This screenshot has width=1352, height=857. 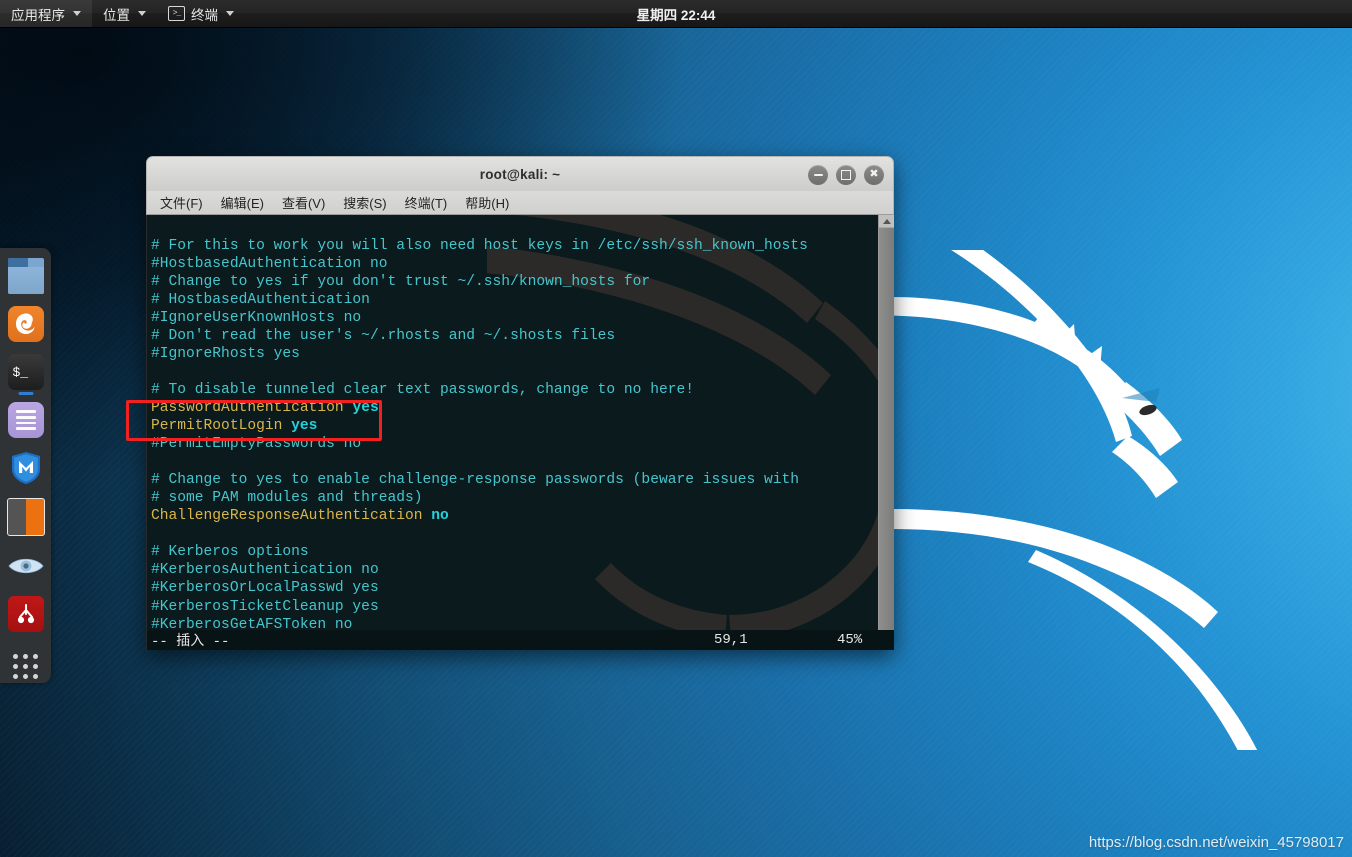 What do you see at coordinates (181, 202) in the screenshot?
I see `menu-file: 文件(F)` at bounding box center [181, 202].